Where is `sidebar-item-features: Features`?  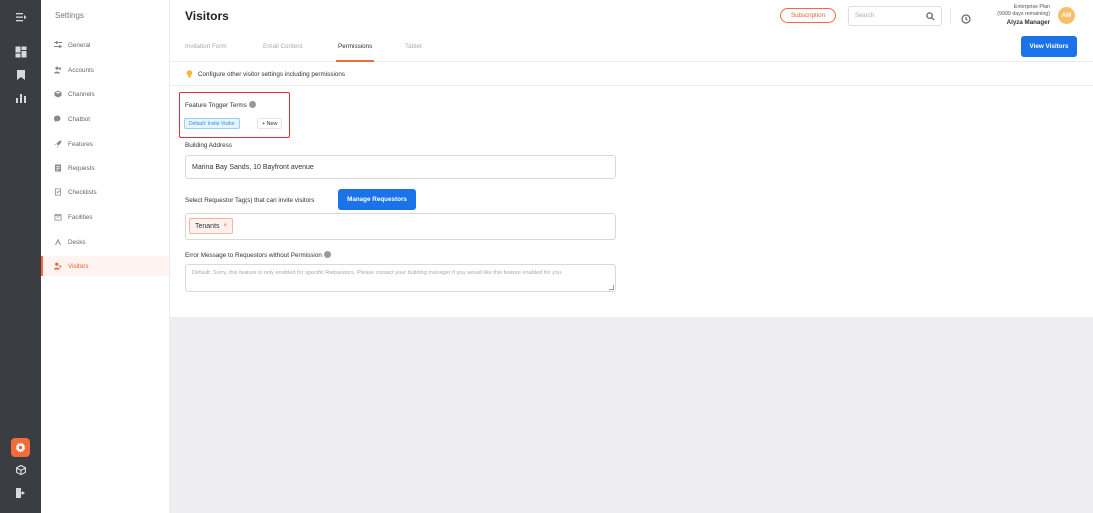
sidebar-item-features: Features is located at coordinates (105, 144).